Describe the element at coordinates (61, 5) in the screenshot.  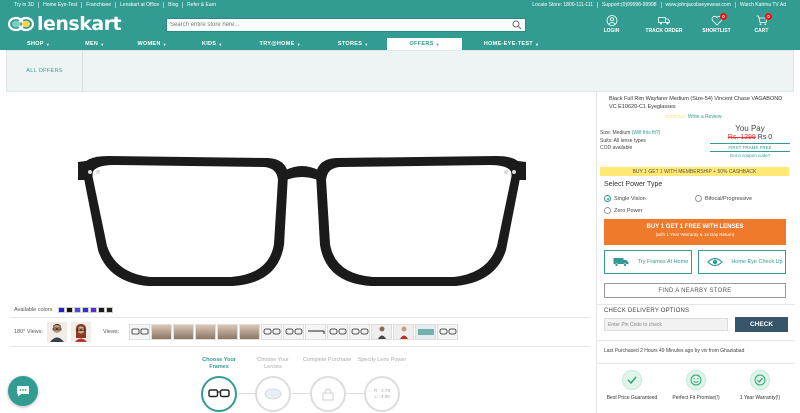
I see `utility-link-home-eye-test: Home Eye-Test` at that location.